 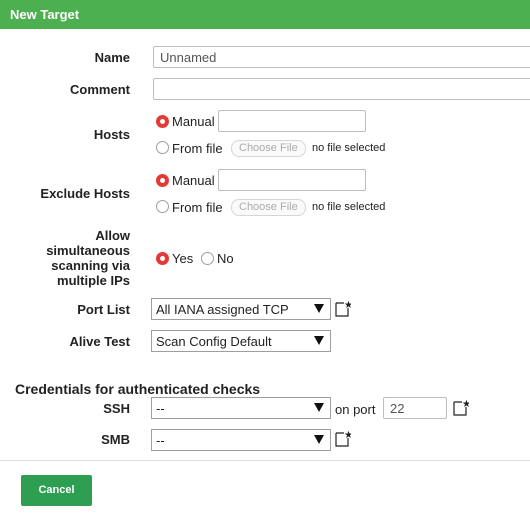 What do you see at coordinates (112, 57) in the screenshot?
I see `name-label: Name` at bounding box center [112, 57].